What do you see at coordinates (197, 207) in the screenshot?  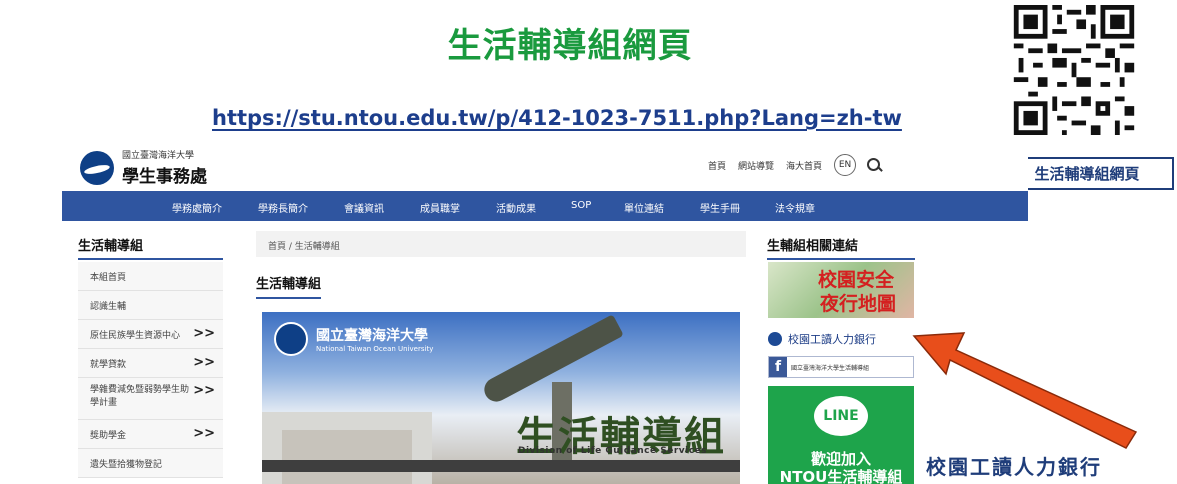 I see `nav-item: 學務處簡介` at bounding box center [197, 207].